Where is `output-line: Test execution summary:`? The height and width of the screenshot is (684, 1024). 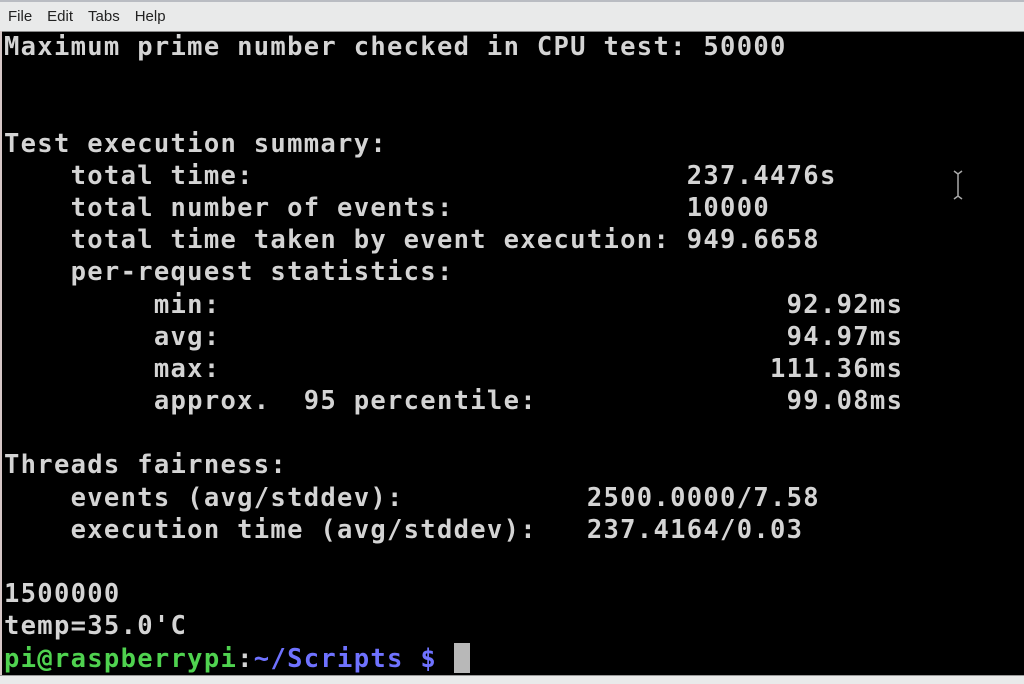
output-line: Test execution summary: is located at coordinates (196, 143).